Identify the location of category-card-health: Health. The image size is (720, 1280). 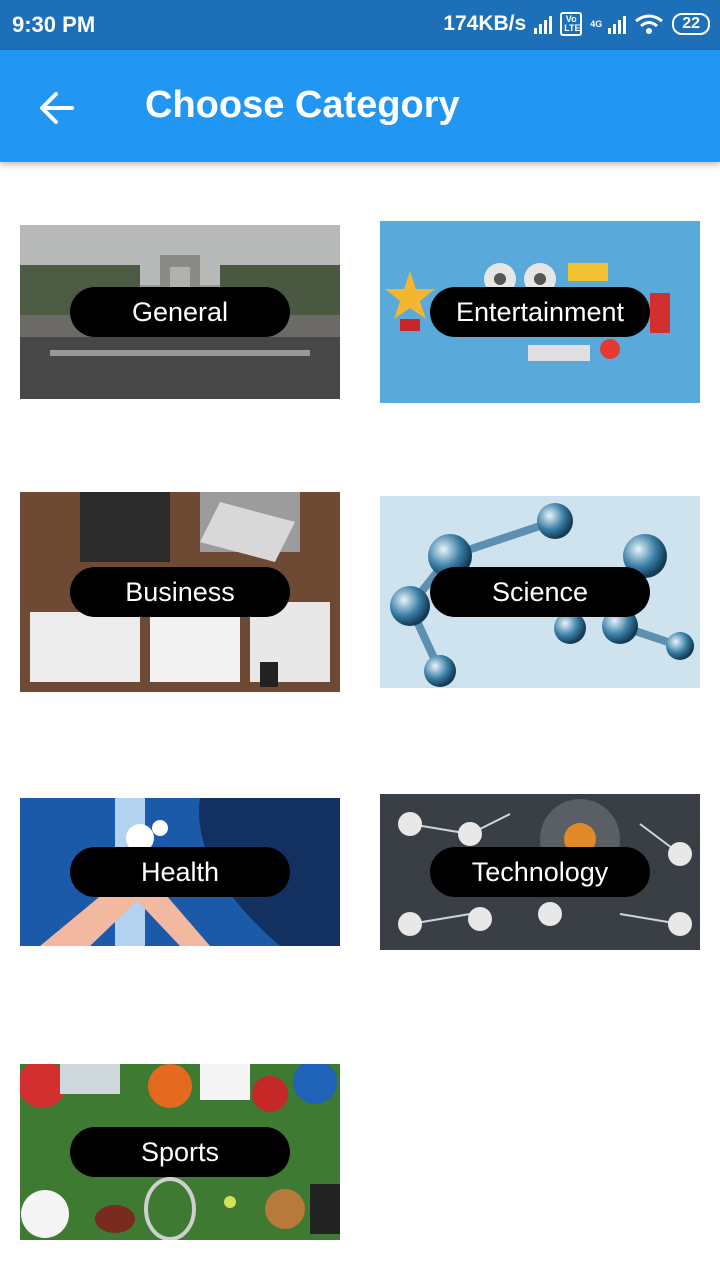
(180, 872).